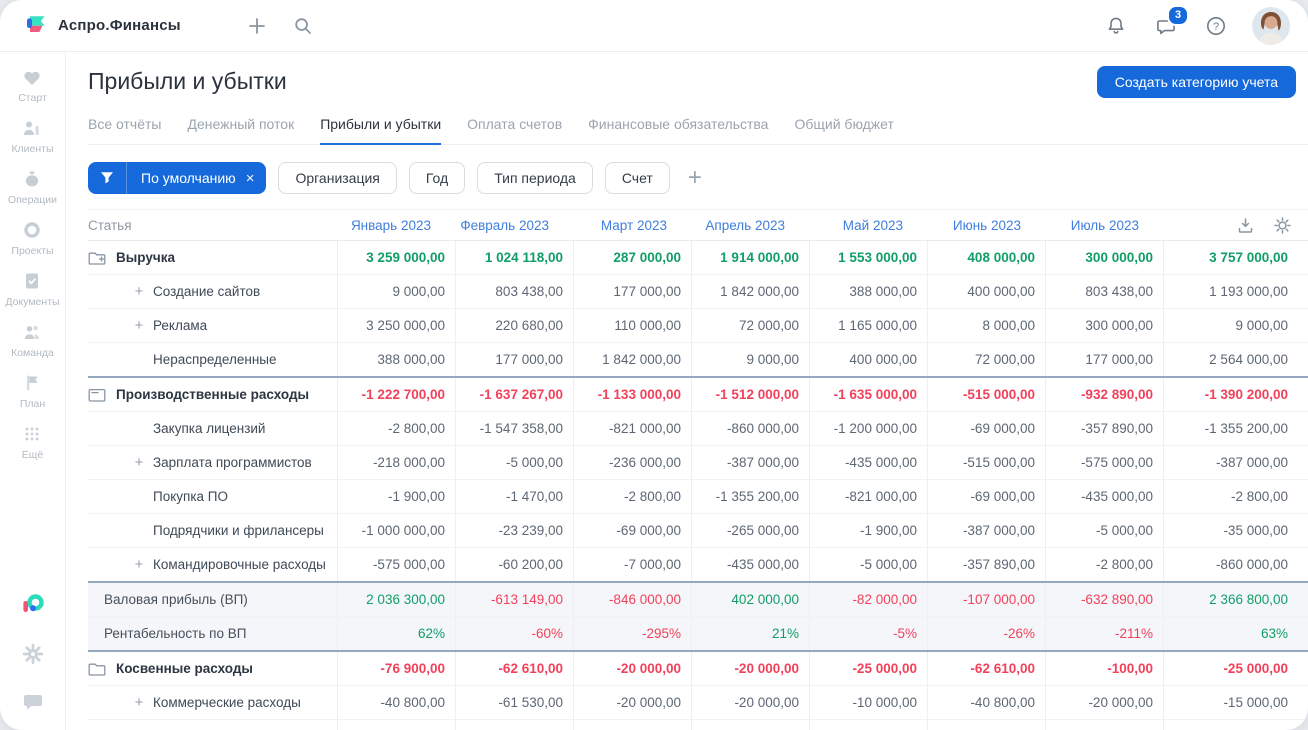 The width and height of the screenshot is (1308, 730). I want to click on filter-chip-0: Организация, so click(337, 178).